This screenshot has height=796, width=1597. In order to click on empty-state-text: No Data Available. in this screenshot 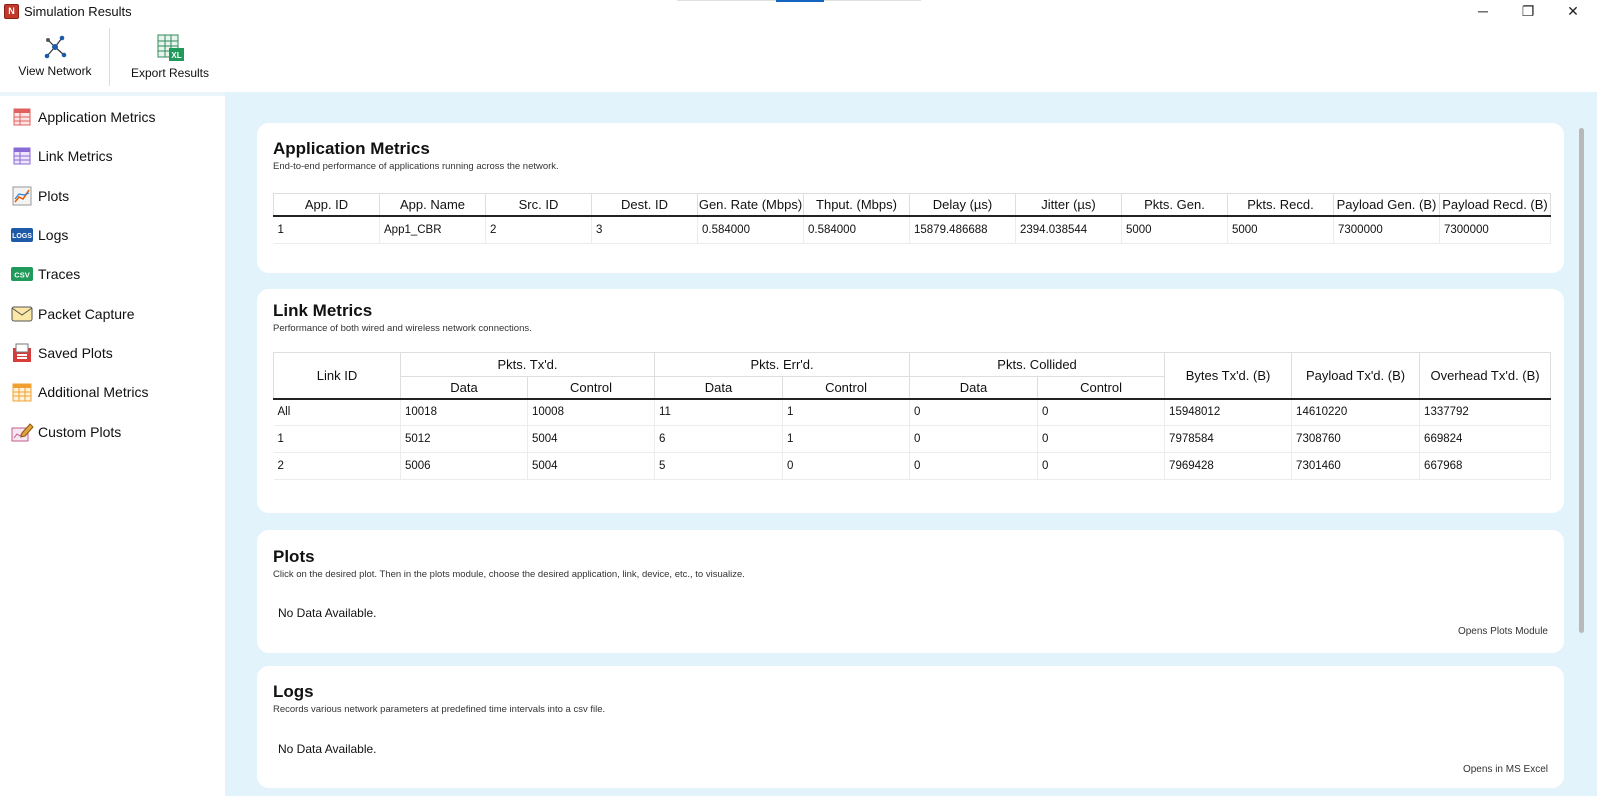, I will do `click(327, 613)`.